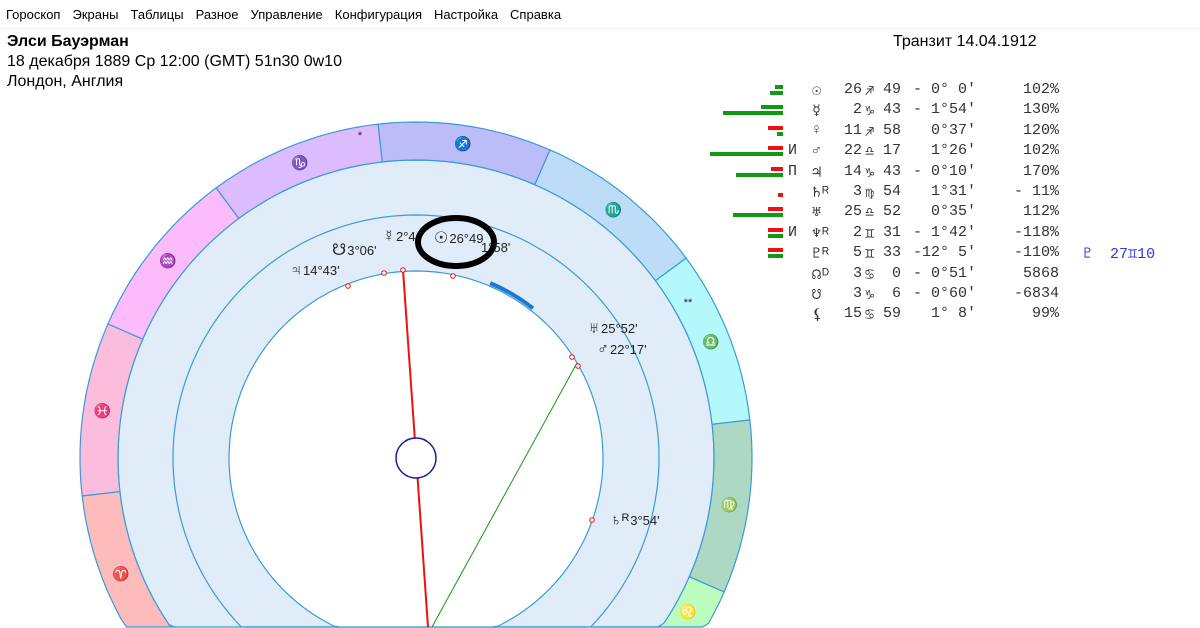 This screenshot has height=628, width=1200. I want to click on chart-planet-label: 1°58', so click(495, 248).